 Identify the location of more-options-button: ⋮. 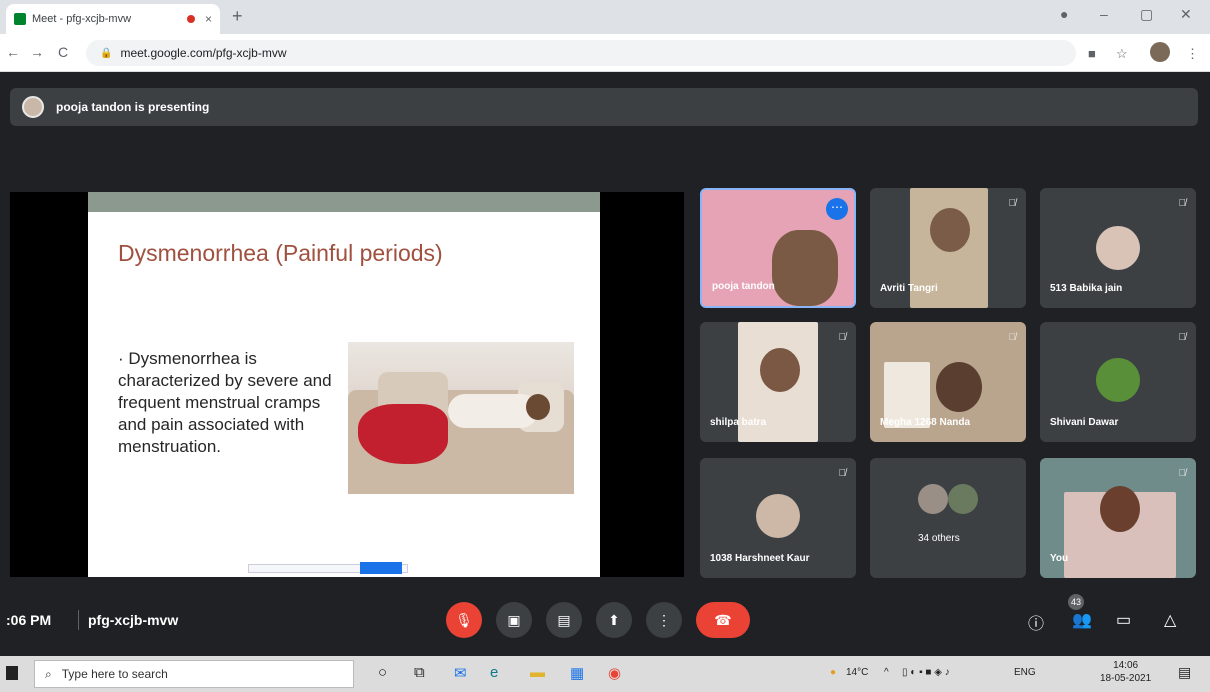
(664, 620).